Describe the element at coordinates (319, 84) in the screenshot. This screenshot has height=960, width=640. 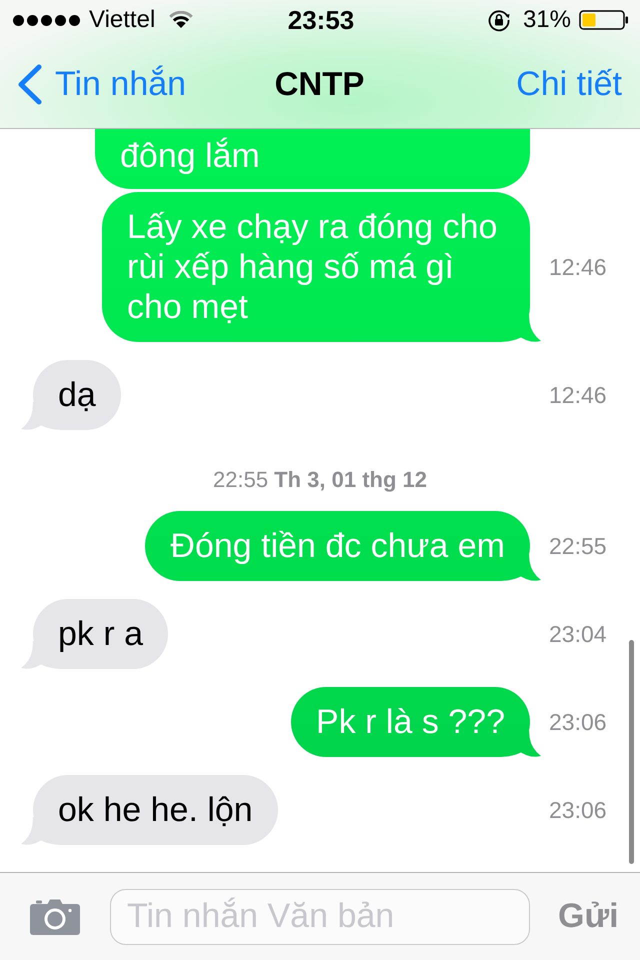
I see `conversation-title: CNTP` at that location.